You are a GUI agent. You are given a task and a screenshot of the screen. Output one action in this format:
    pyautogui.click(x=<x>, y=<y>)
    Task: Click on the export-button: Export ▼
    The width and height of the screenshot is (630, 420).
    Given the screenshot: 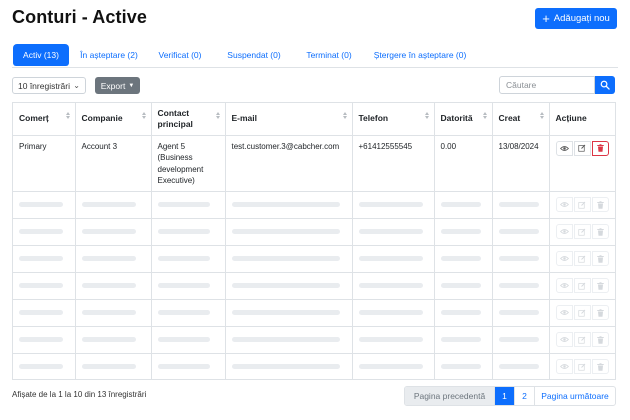 What is the action you would take?
    pyautogui.click(x=117, y=85)
    